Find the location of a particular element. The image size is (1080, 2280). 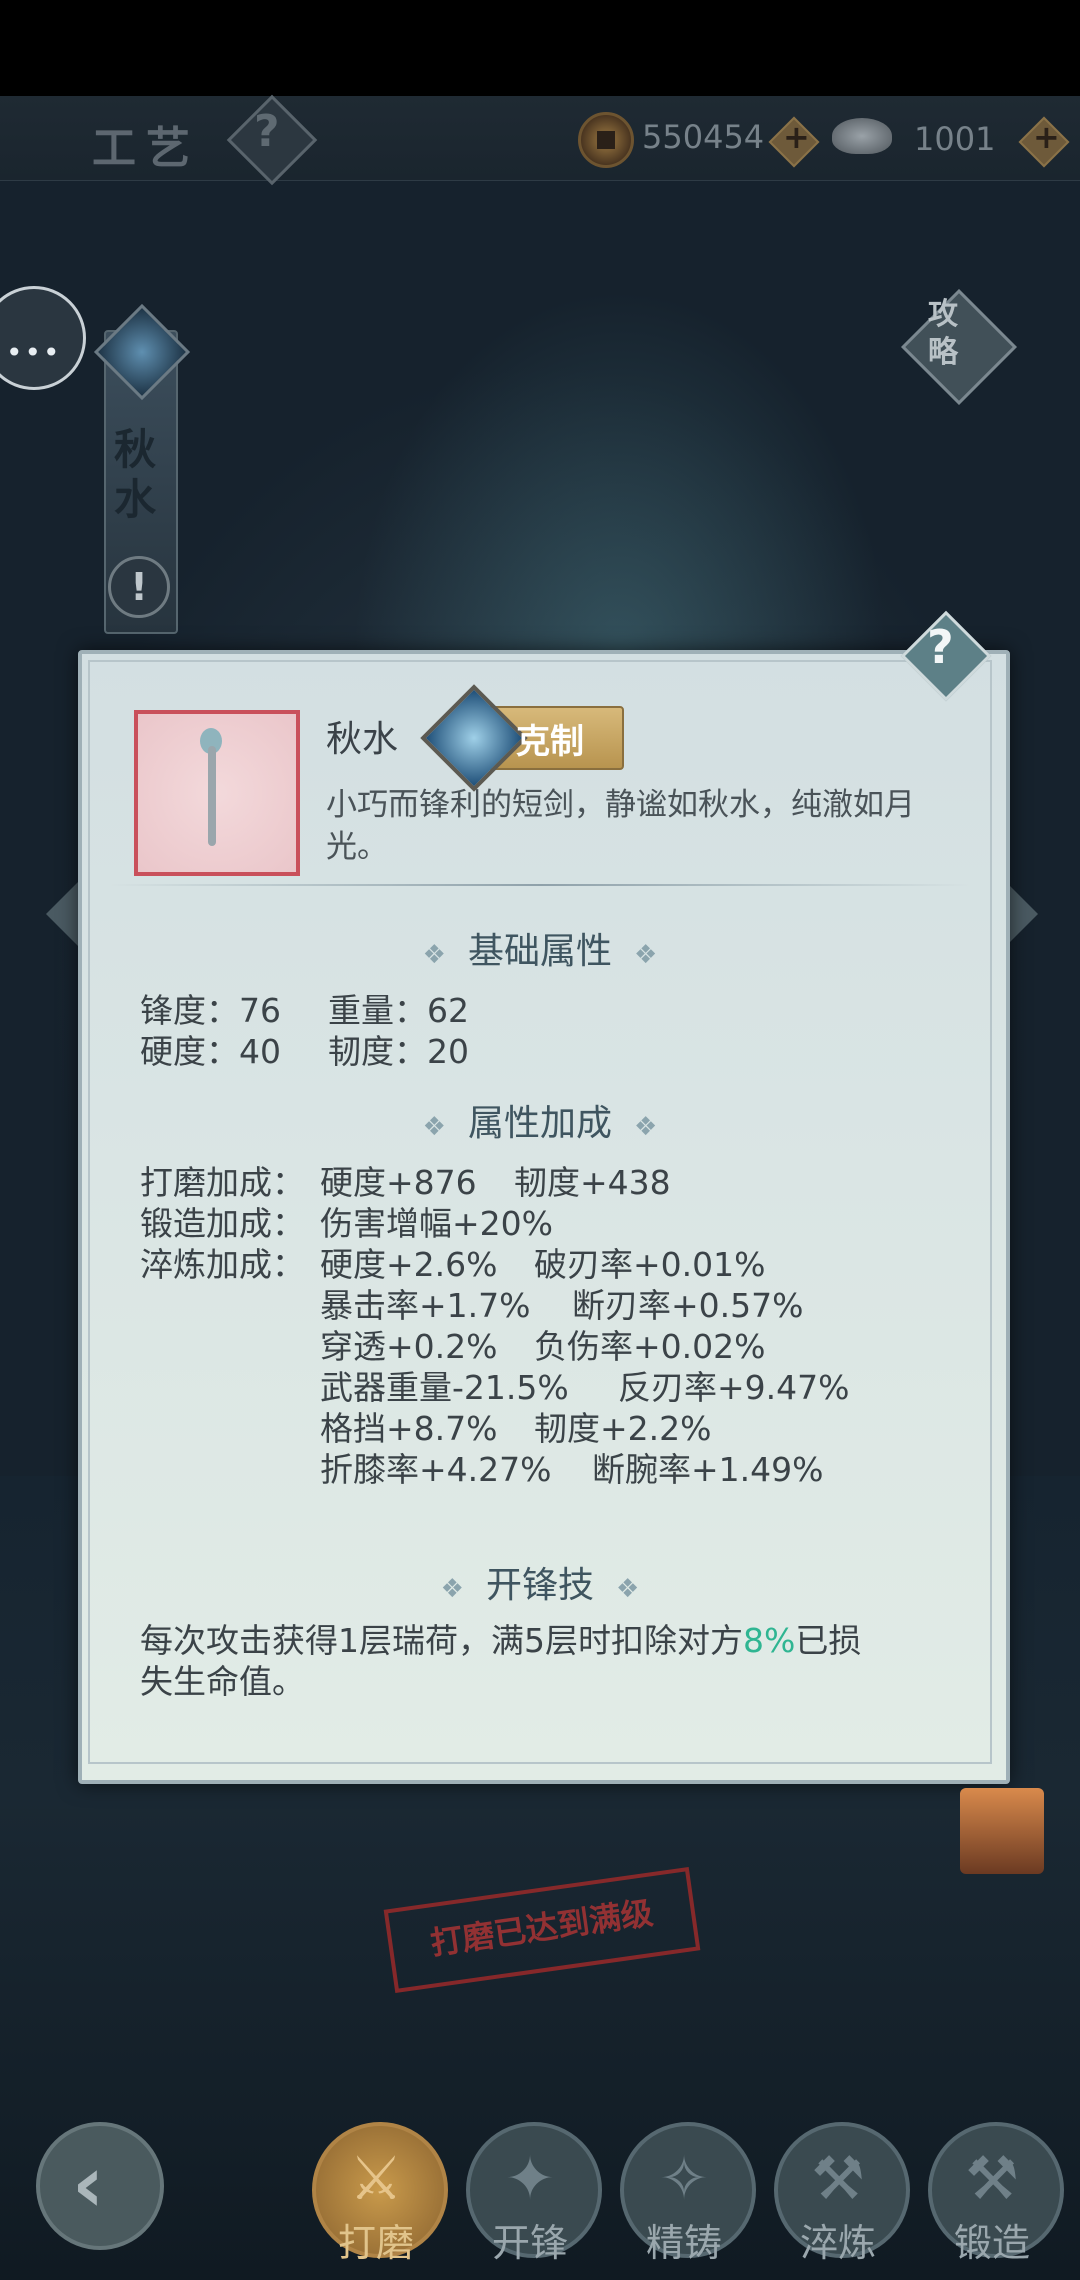

coin-amount: 550454 is located at coordinates (703, 137).